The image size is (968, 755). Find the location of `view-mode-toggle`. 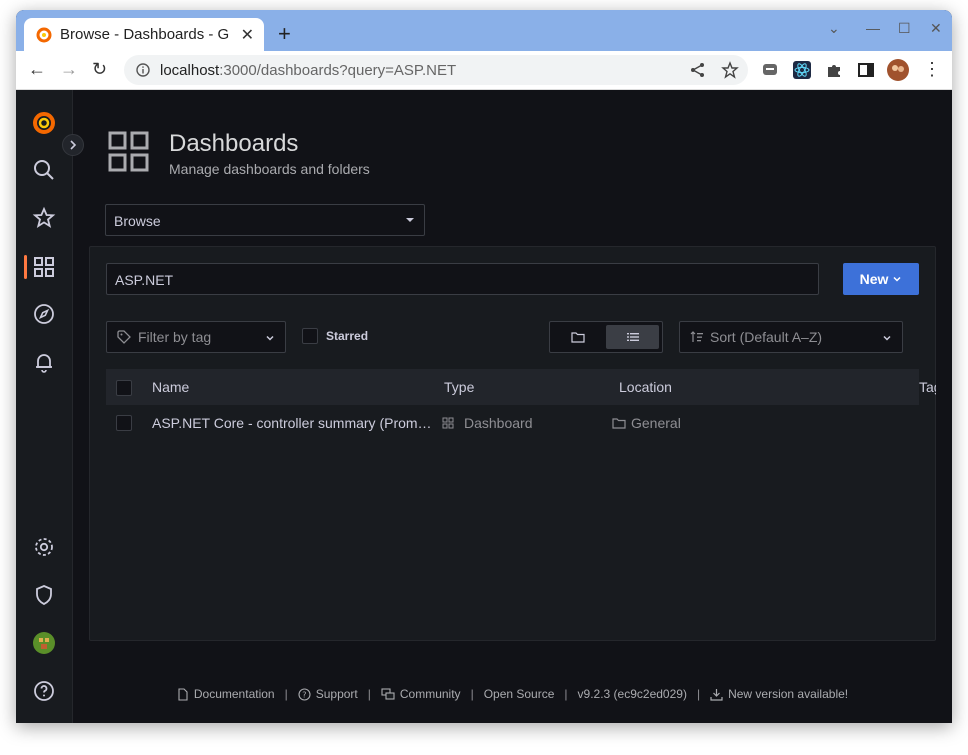

view-mode-toggle is located at coordinates (606, 337).